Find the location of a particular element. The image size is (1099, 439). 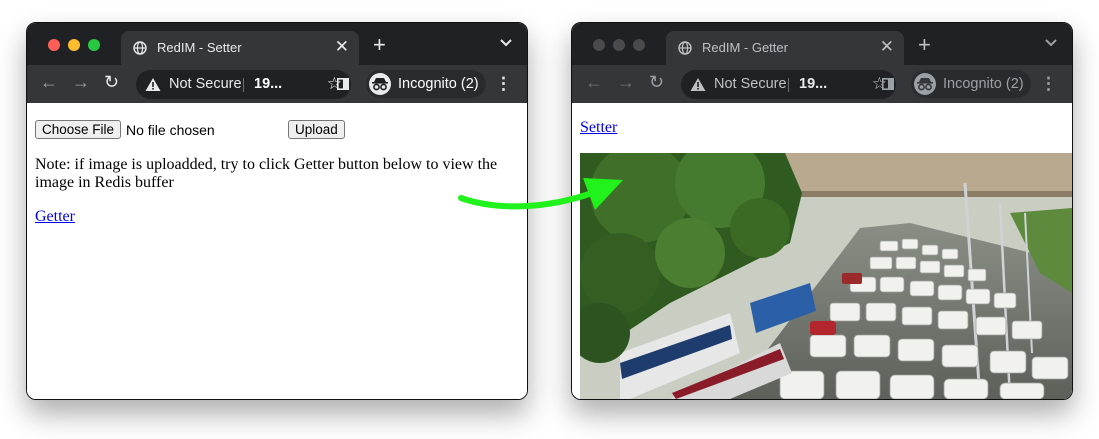

setter-link: Setter is located at coordinates (598, 128).